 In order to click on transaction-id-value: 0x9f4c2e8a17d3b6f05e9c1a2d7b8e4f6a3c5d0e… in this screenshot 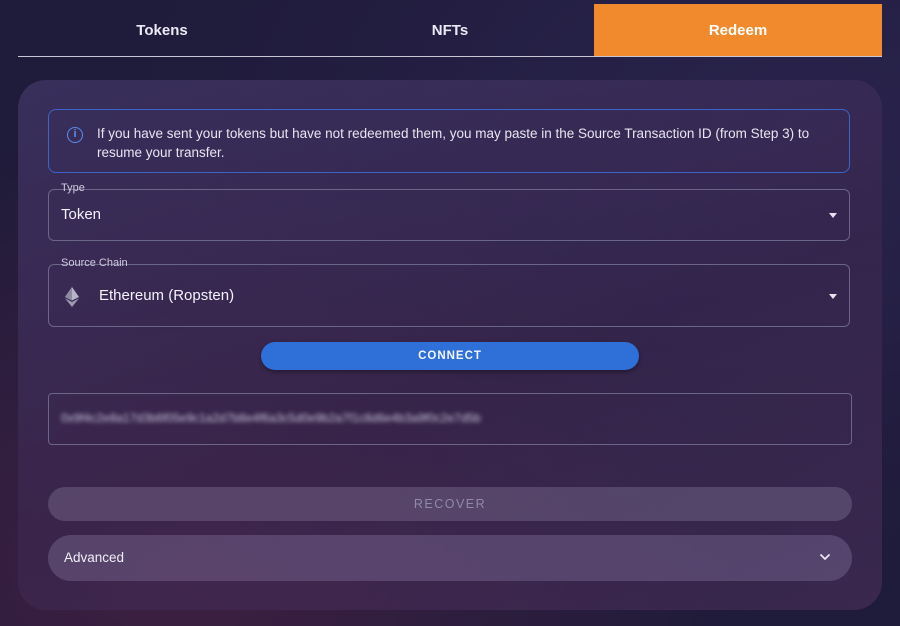, I will do `click(271, 418)`.